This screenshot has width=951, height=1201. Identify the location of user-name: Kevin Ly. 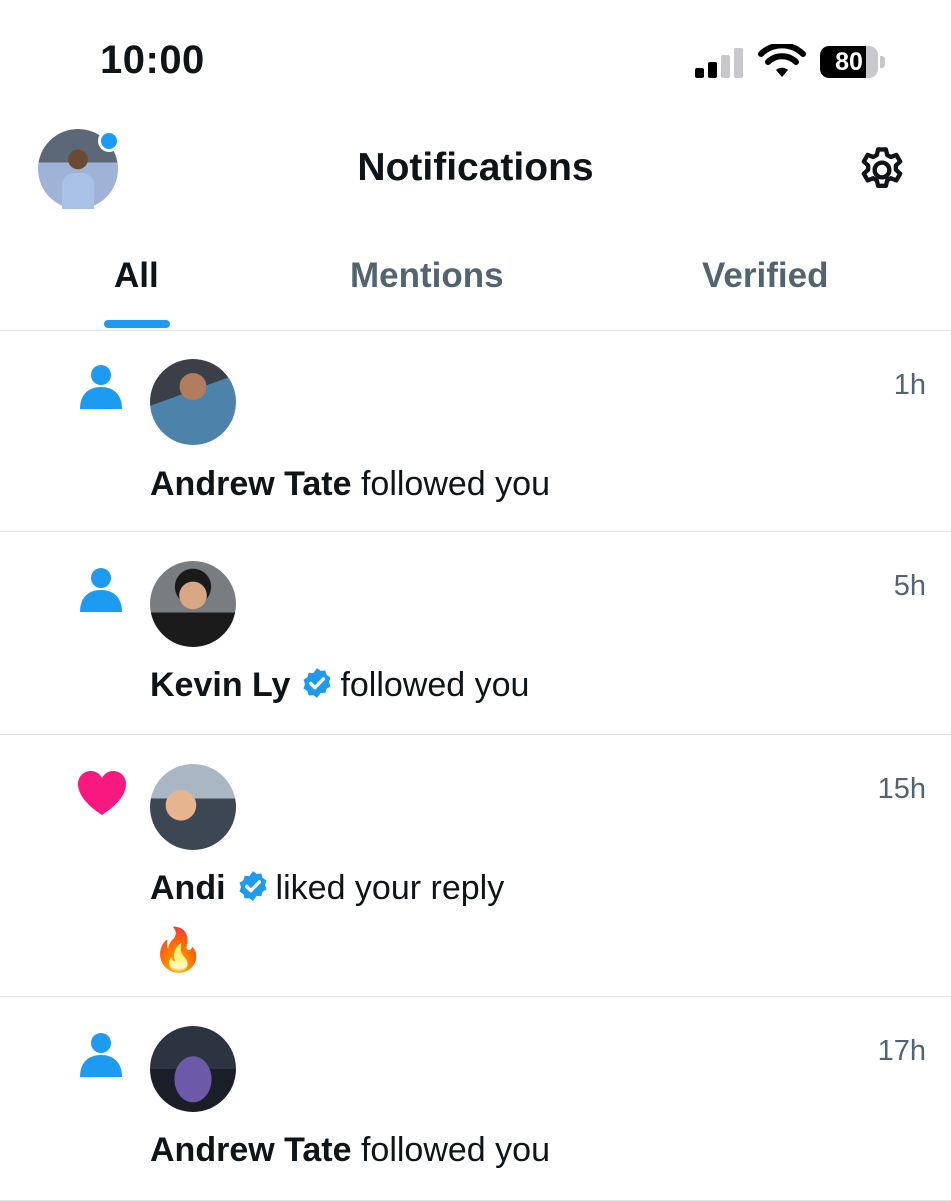
(220, 685).